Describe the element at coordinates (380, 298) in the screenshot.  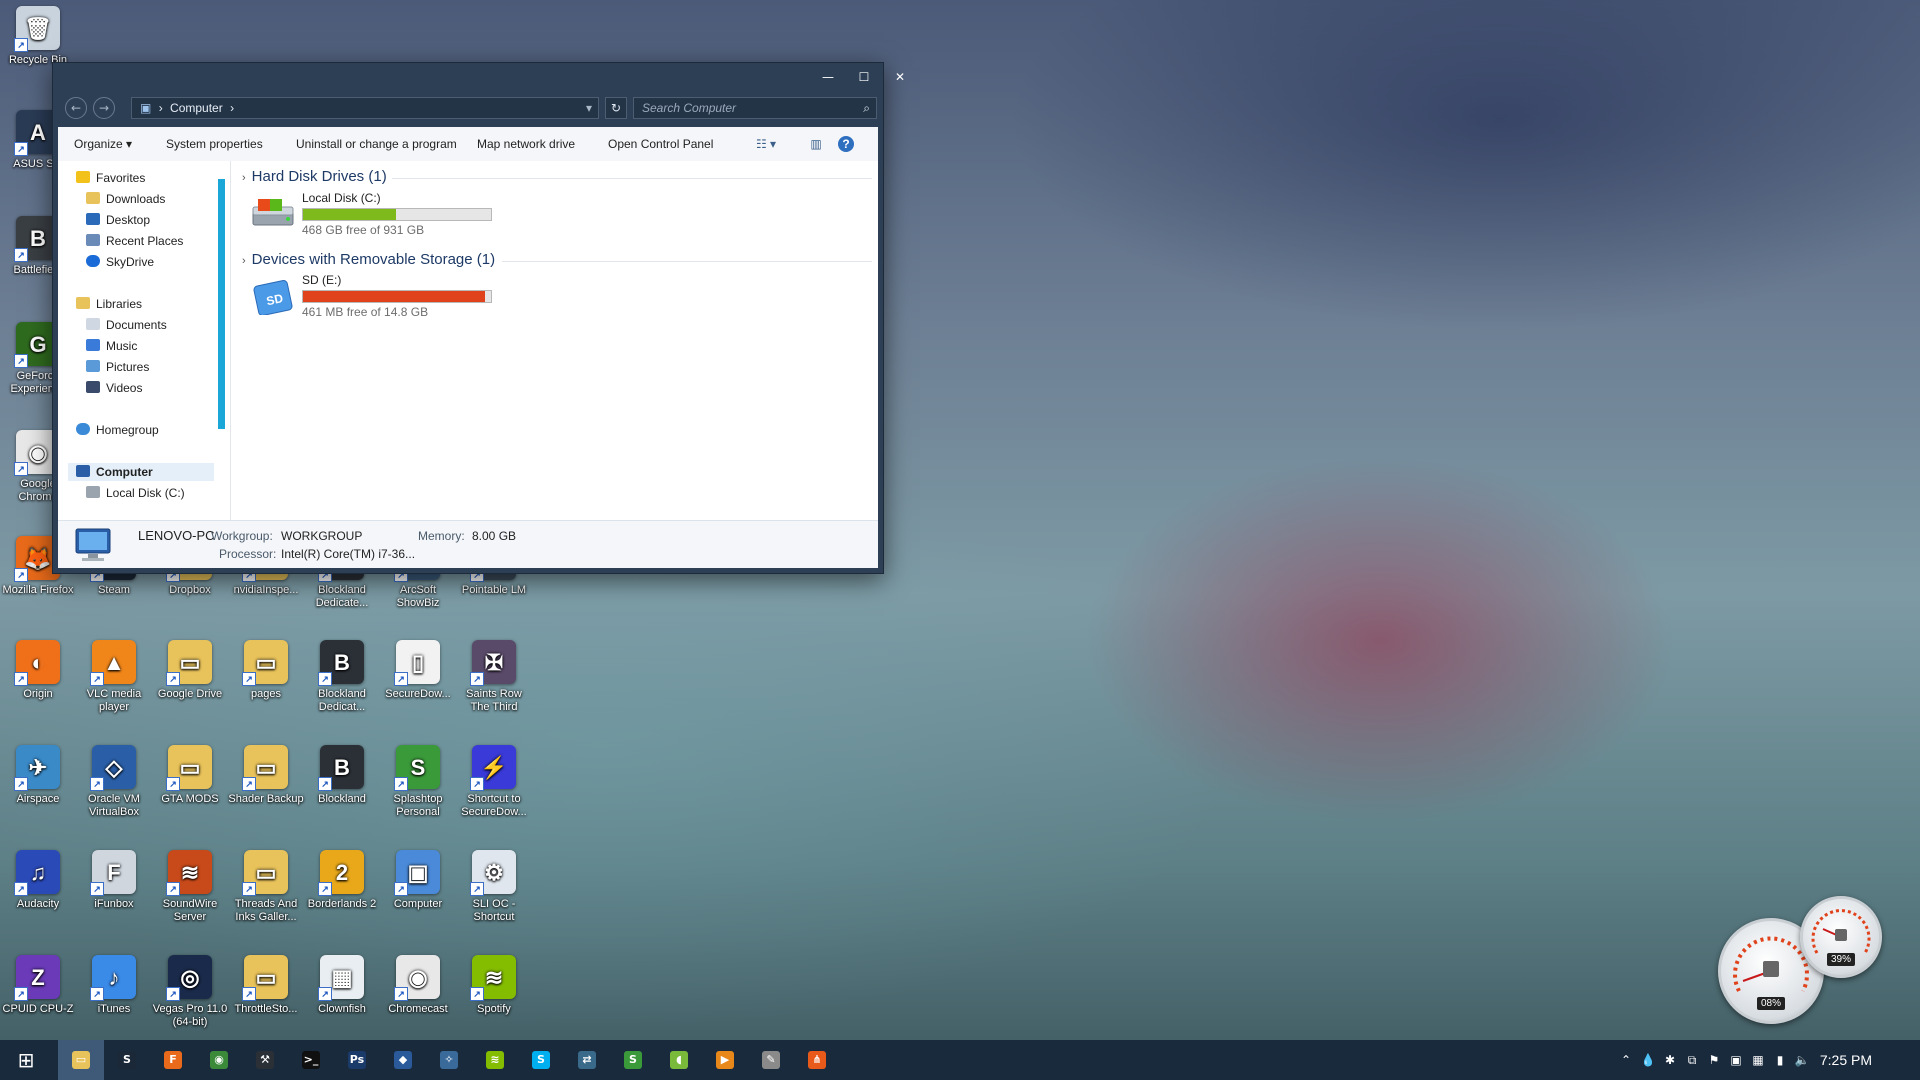
I see `drive-sd-e: SD SD (E:) 461 MB free of 14.8 GB` at that location.